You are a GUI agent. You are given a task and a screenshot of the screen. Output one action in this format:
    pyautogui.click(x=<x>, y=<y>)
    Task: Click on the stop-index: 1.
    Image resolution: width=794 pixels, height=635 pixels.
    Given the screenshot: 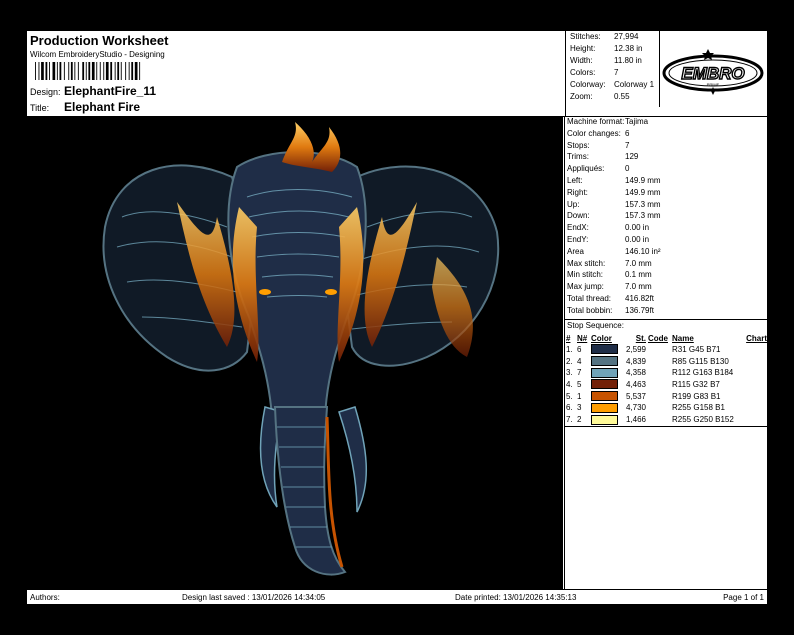 What is the action you would take?
    pyautogui.click(x=569, y=349)
    